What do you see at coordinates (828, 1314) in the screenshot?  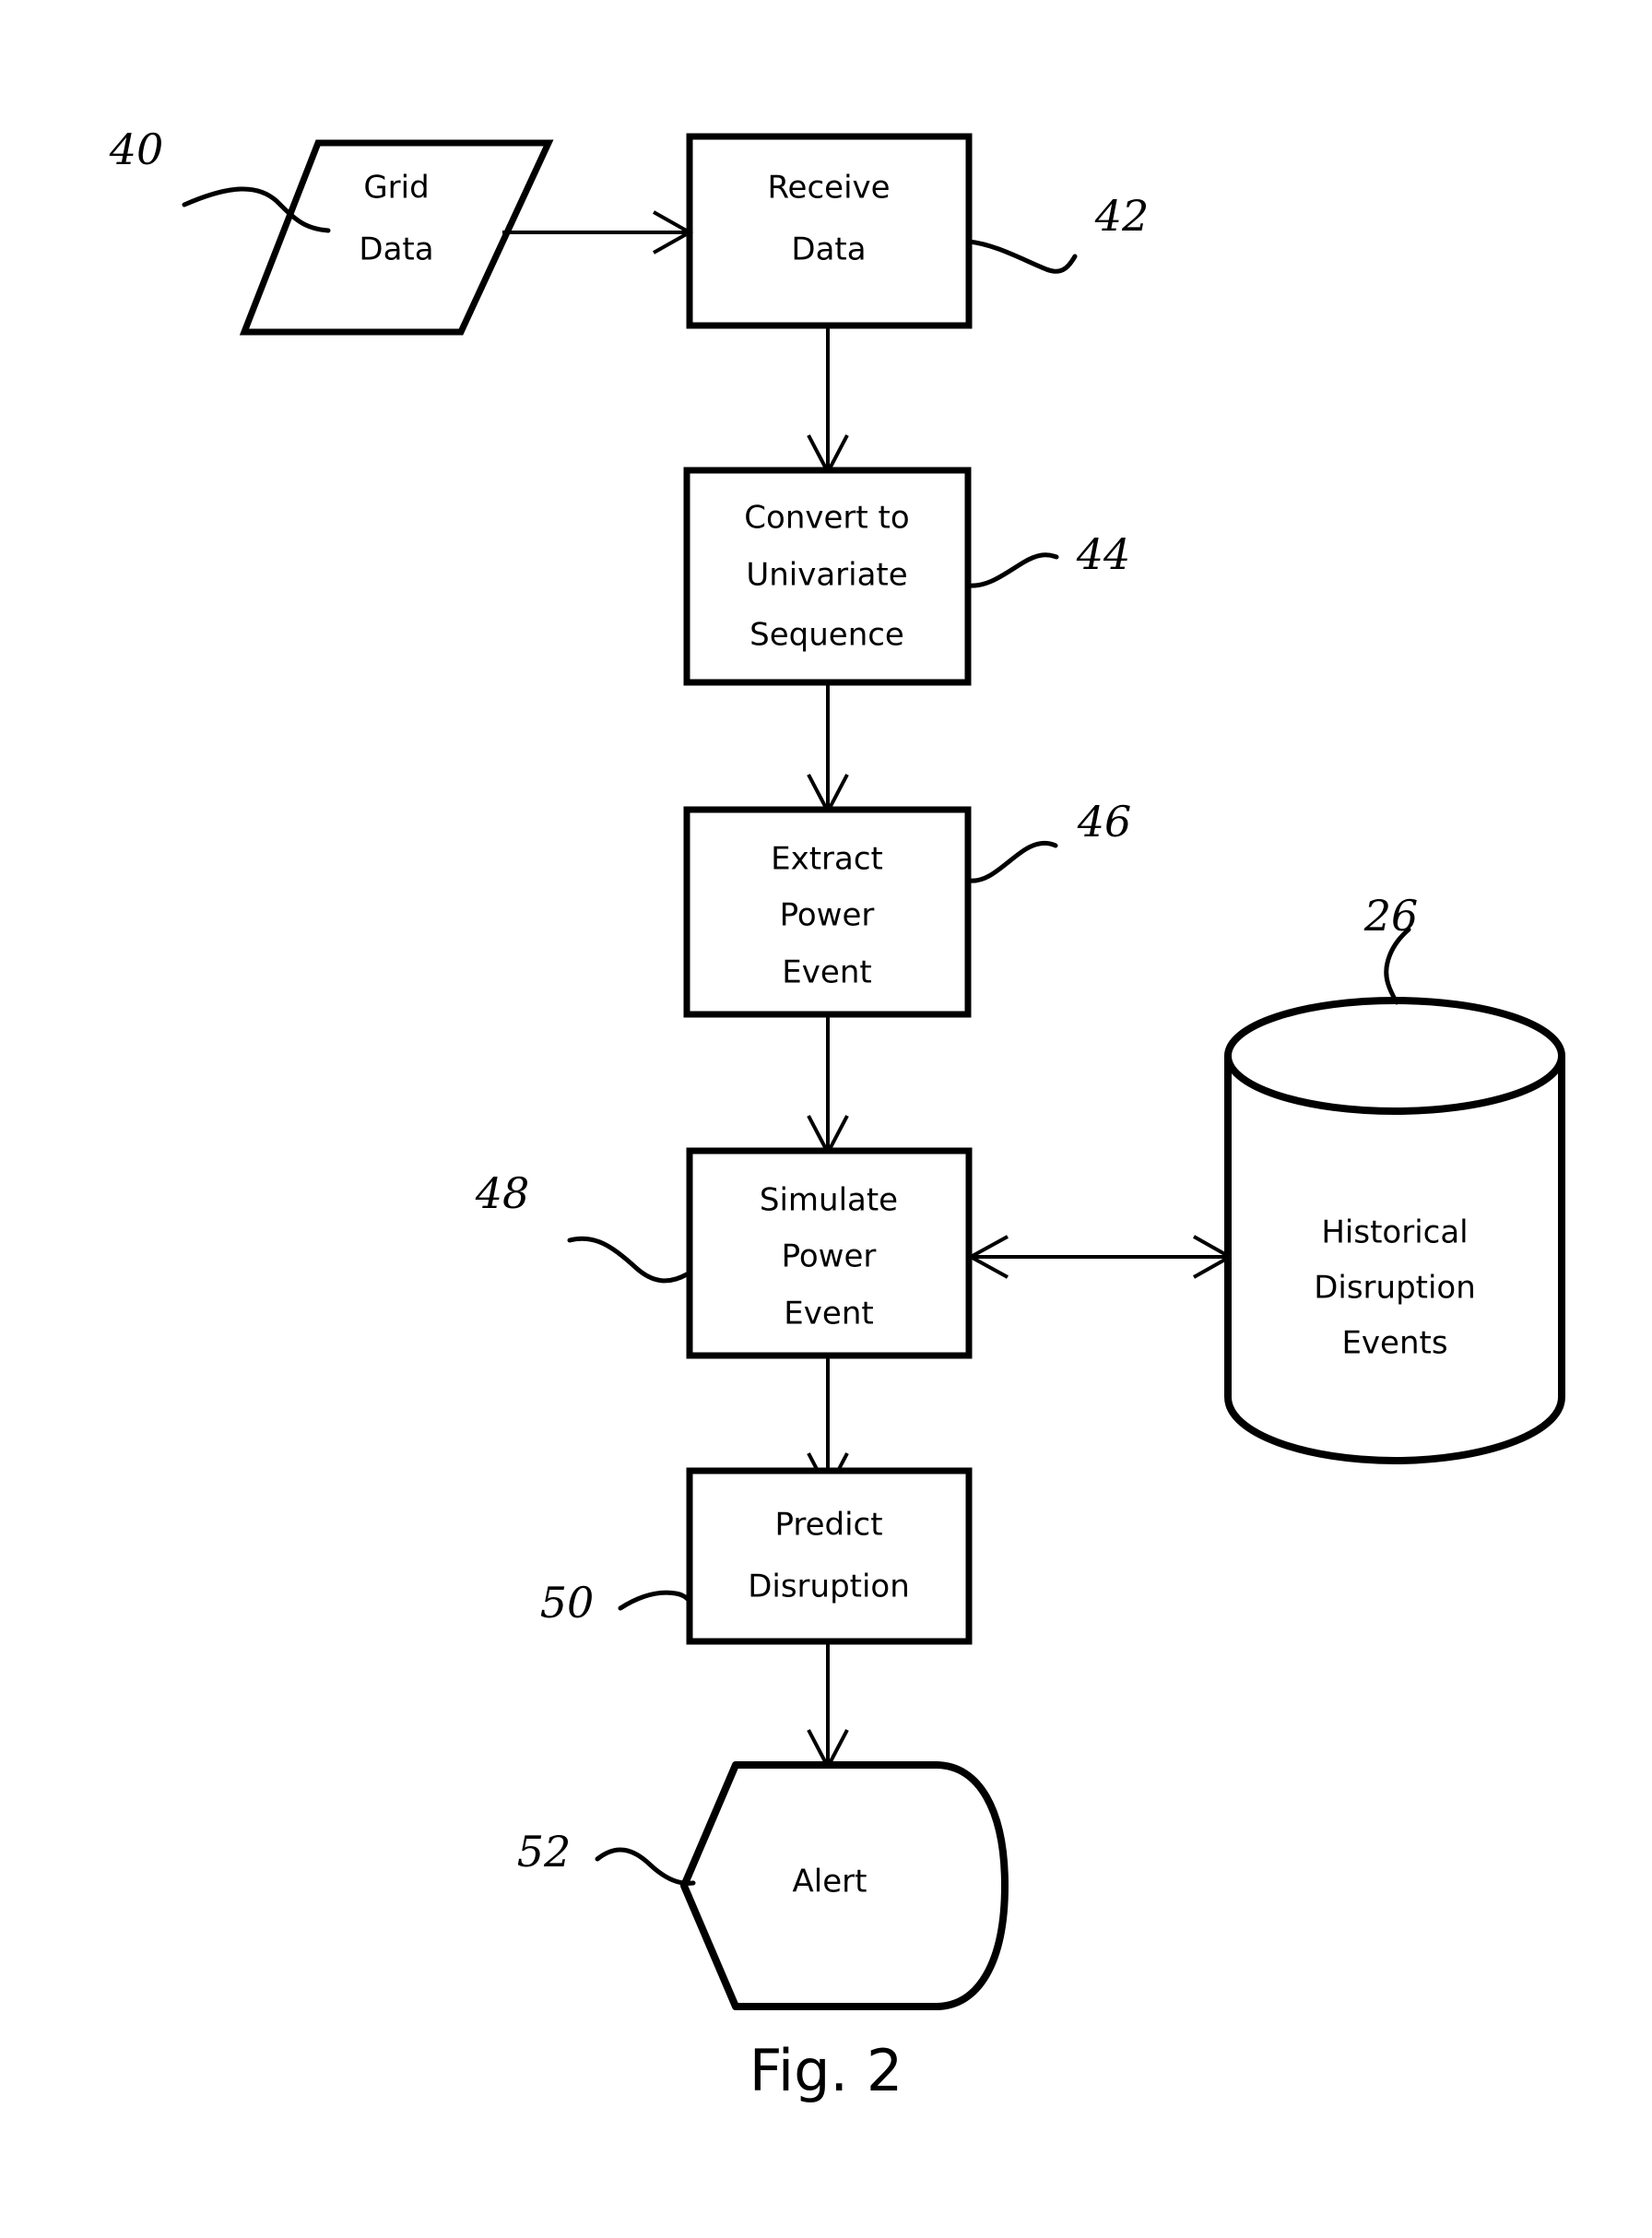 I see `simulate-label-line3: Event` at bounding box center [828, 1314].